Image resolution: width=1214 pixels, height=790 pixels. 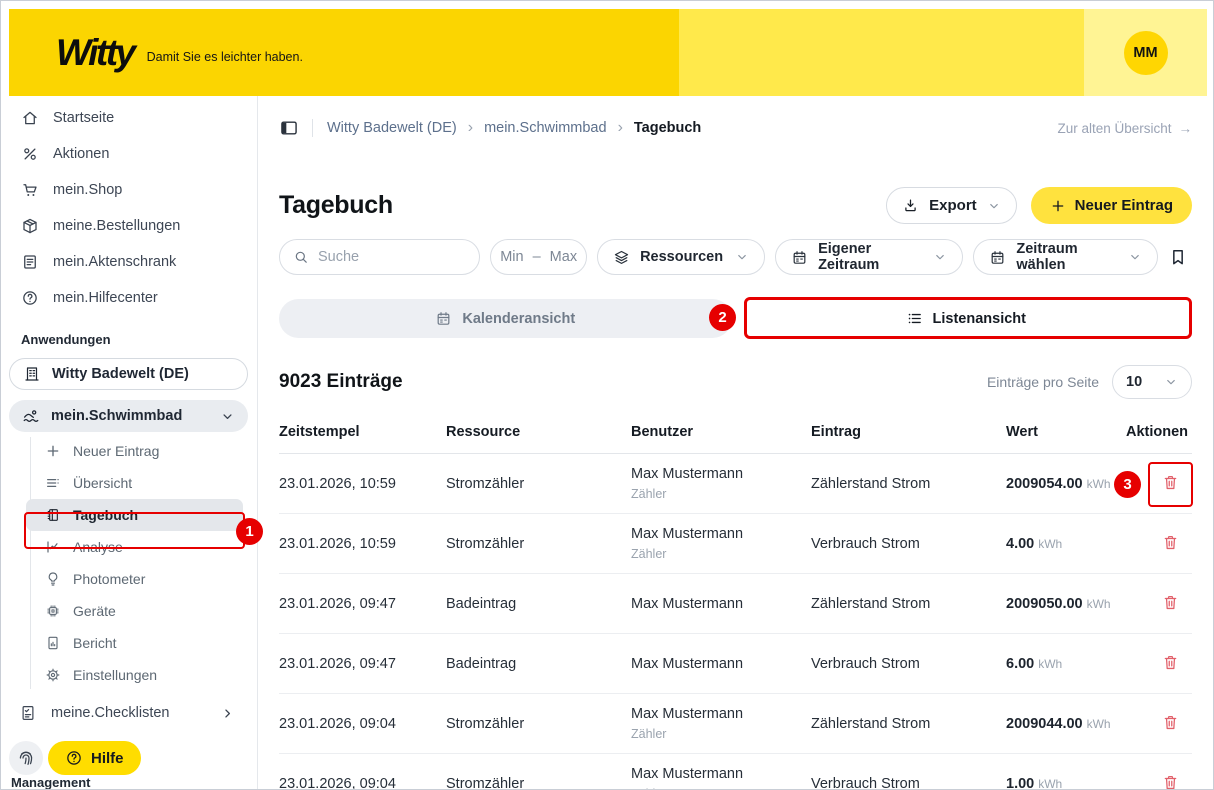 What do you see at coordinates (30, 154) in the screenshot?
I see `percent-icon` at bounding box center [30, 154].